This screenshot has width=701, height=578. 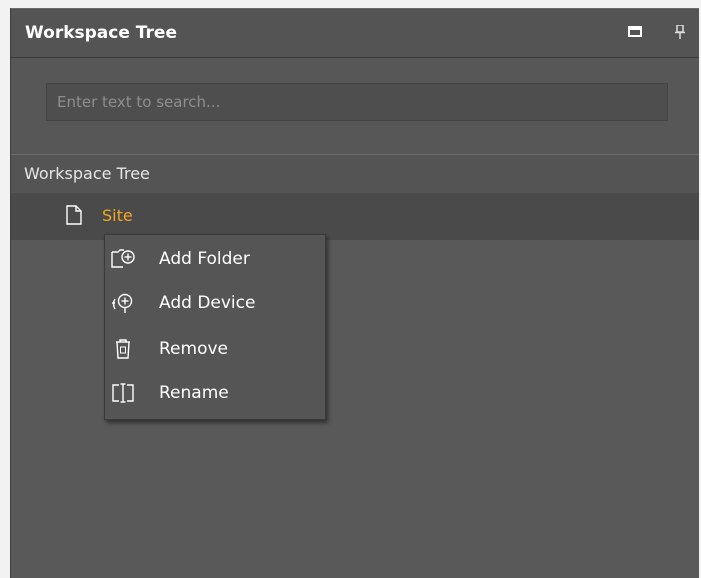 I want to click on rename-menu-item: Rename, so click(x=215, y=393).